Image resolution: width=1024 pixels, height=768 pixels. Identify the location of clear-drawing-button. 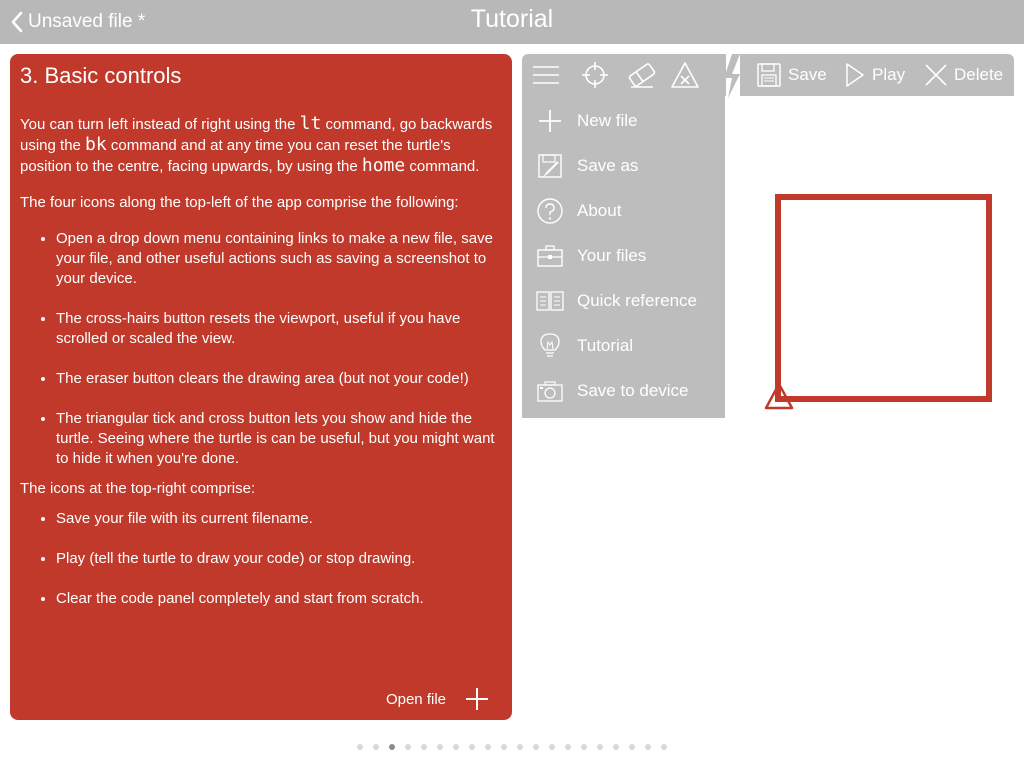
(642, 77).